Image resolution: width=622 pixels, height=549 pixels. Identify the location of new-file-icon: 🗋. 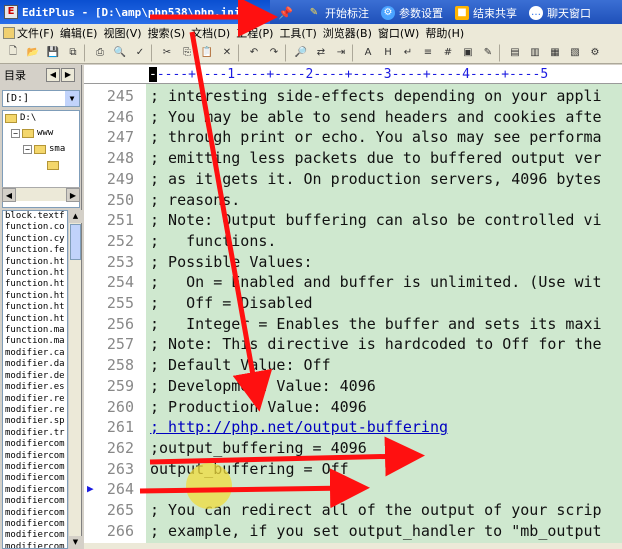
(13, 53).